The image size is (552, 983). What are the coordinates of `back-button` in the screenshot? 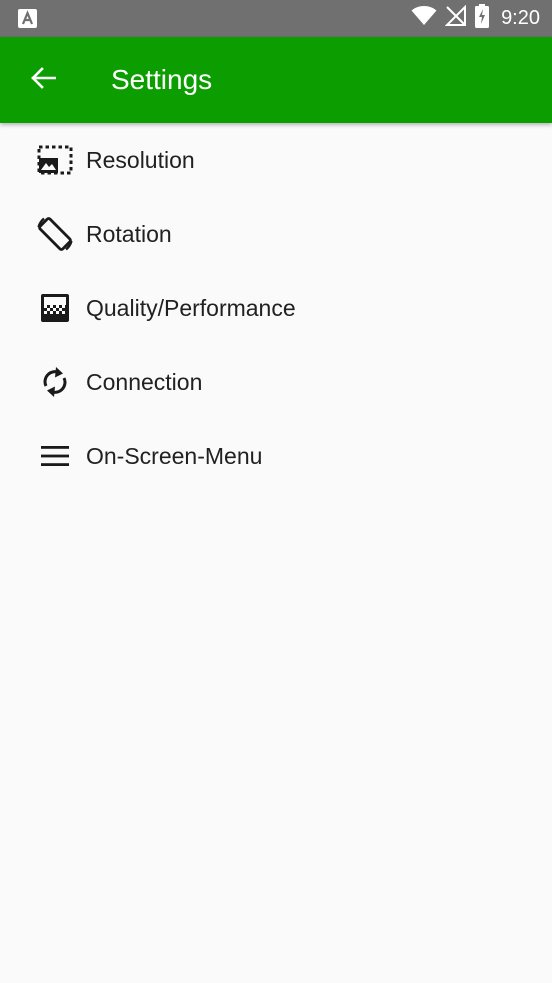 It's located at (43, 80).